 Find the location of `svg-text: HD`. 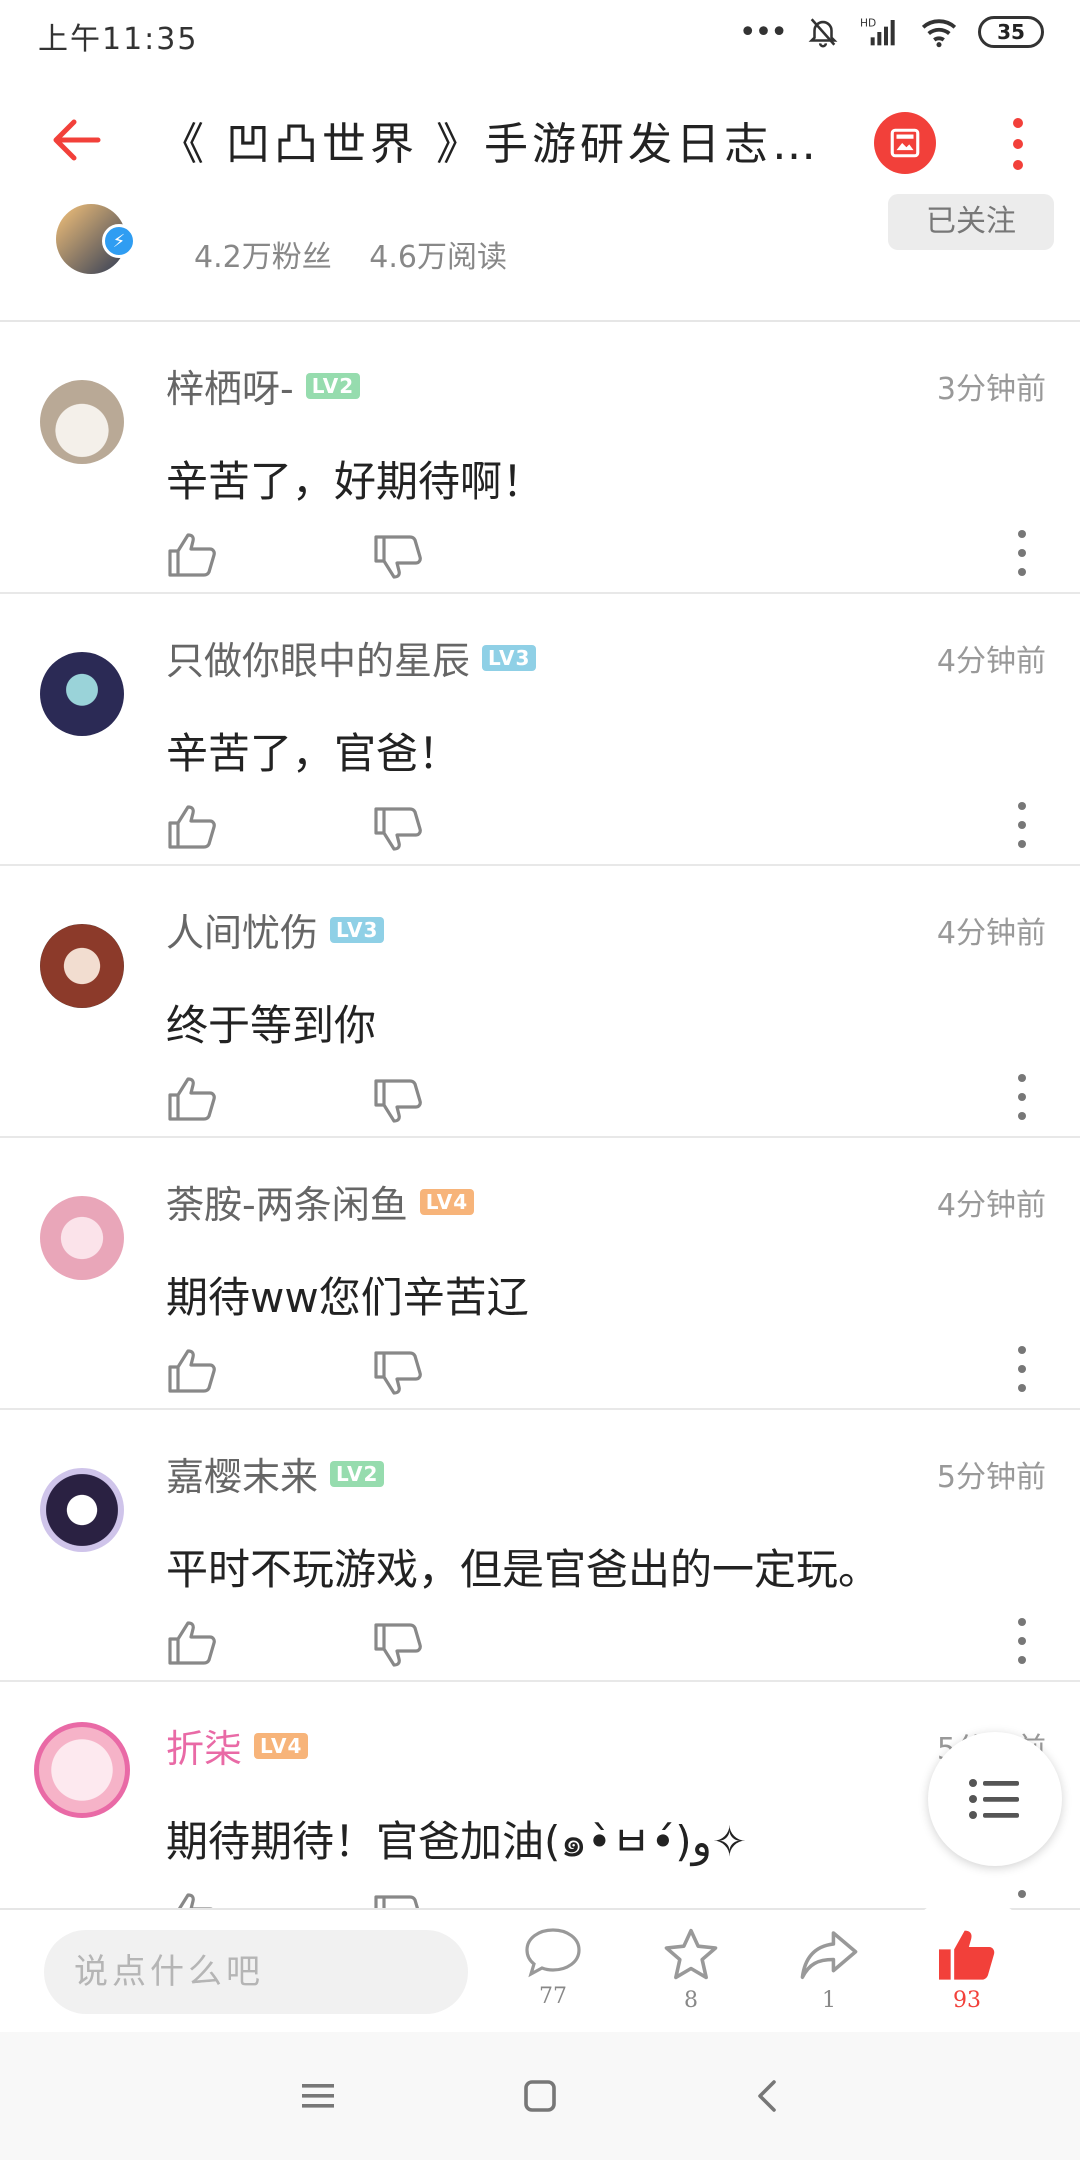

svg-text: HD is located at coordinates (868, 23).